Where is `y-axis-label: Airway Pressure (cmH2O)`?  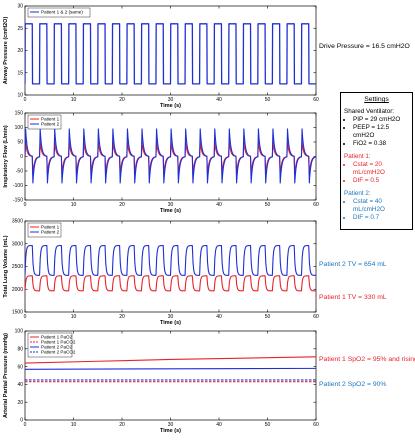
y-axis-label: Airway Pressure (cmH2O) is located at coordinates (6, 51).